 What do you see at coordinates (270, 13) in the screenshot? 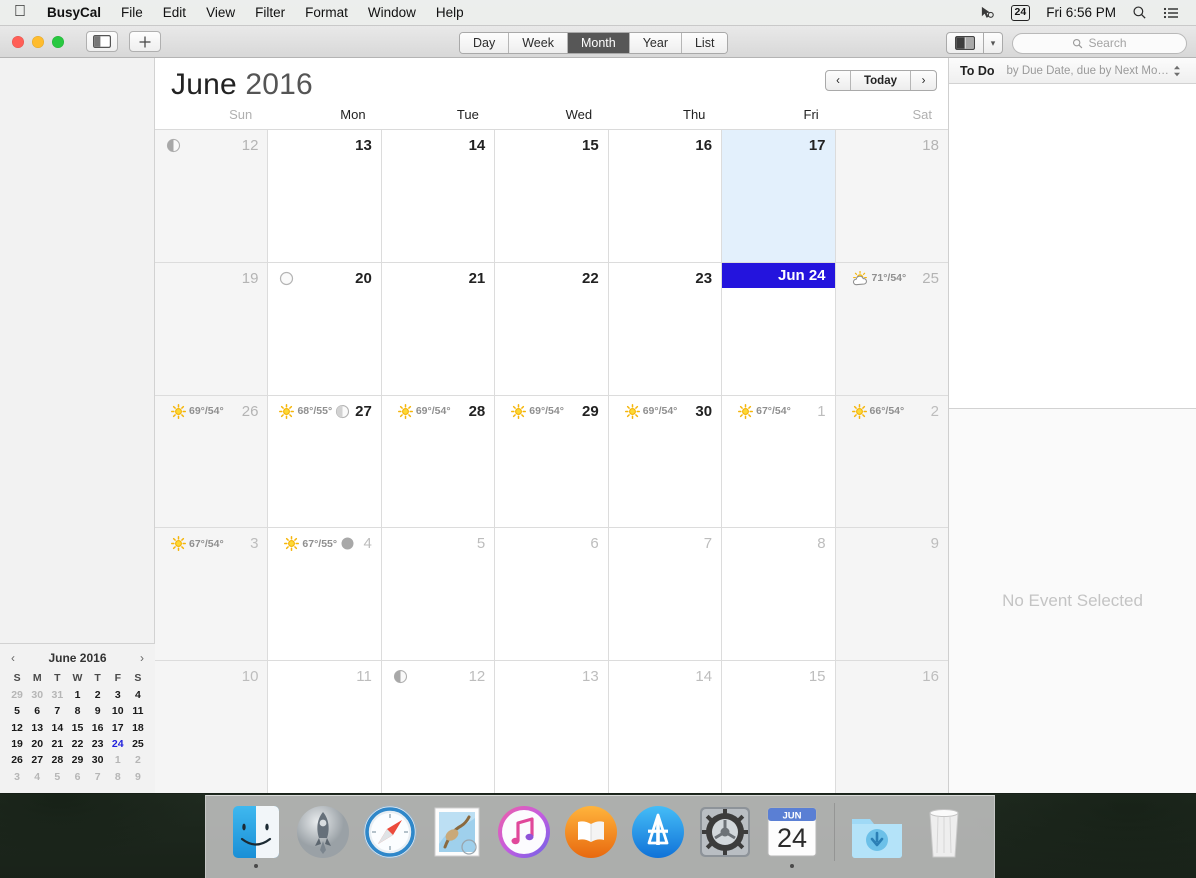
I see `menu-item-filter: Filter` at bounding box center [270, 13].